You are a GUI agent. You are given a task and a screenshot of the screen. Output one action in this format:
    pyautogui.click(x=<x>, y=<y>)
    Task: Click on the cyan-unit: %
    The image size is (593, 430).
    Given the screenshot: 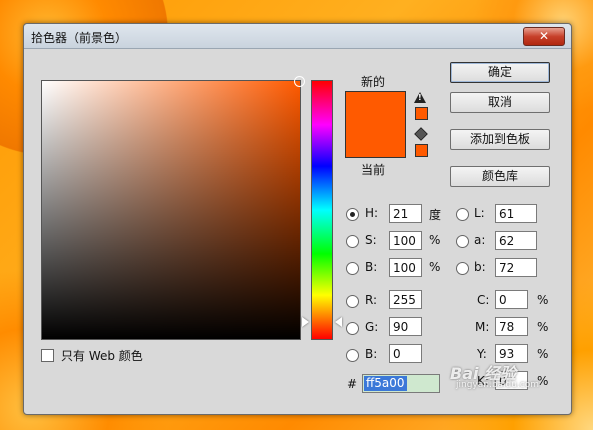 What is the action you would take?
    pyautogui.click(x=543, y=300)
    